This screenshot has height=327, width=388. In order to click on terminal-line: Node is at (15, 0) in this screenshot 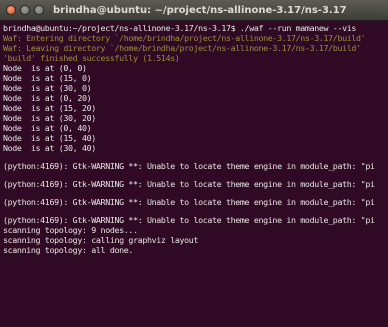, I will do `click(47, 78)`.